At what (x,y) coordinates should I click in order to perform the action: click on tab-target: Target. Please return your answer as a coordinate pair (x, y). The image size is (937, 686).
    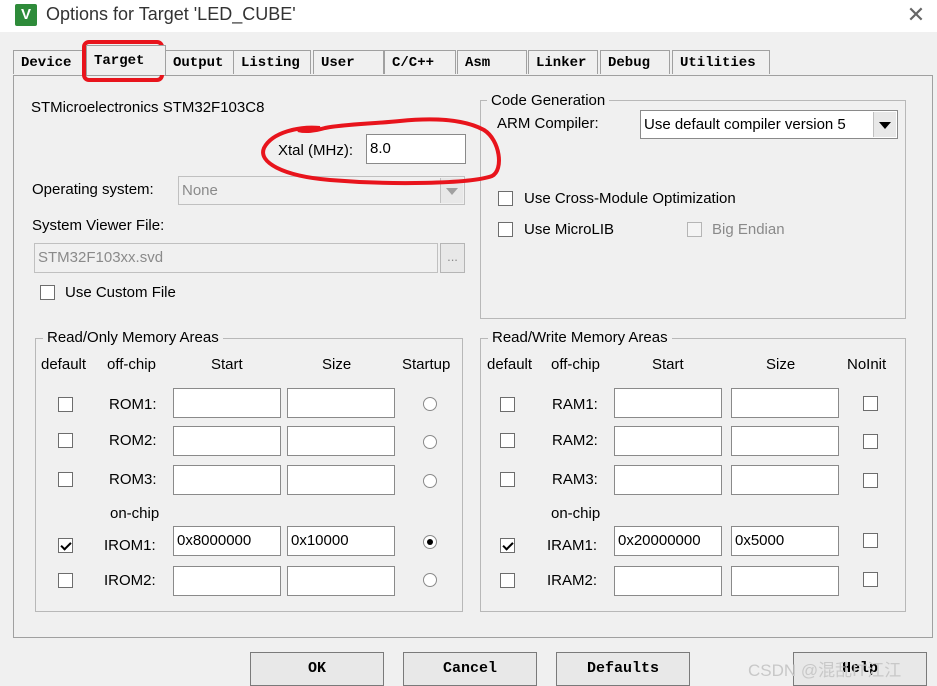
    Looking at the image, I should click on (126, 60).